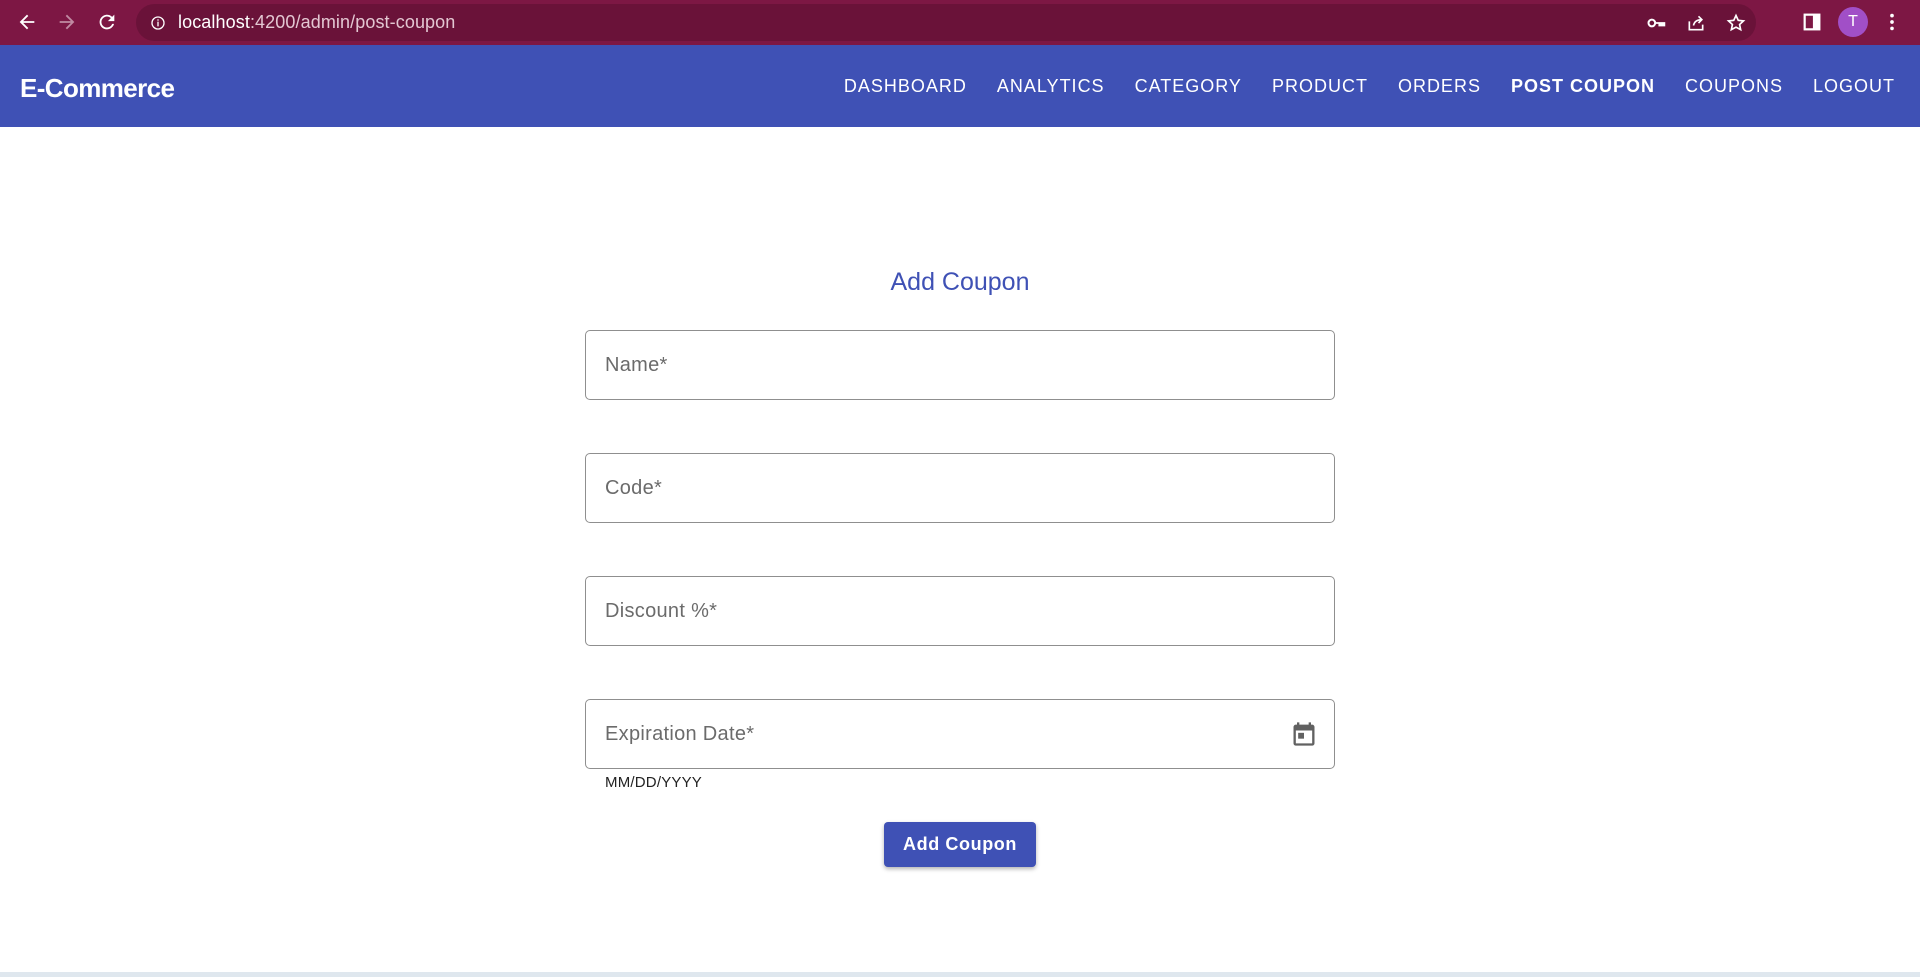 The height and width of the screenshot is (977, 1920). Describe the element at coordinates (1736, 22) in the screenshot. I see `star-icon` at that location.